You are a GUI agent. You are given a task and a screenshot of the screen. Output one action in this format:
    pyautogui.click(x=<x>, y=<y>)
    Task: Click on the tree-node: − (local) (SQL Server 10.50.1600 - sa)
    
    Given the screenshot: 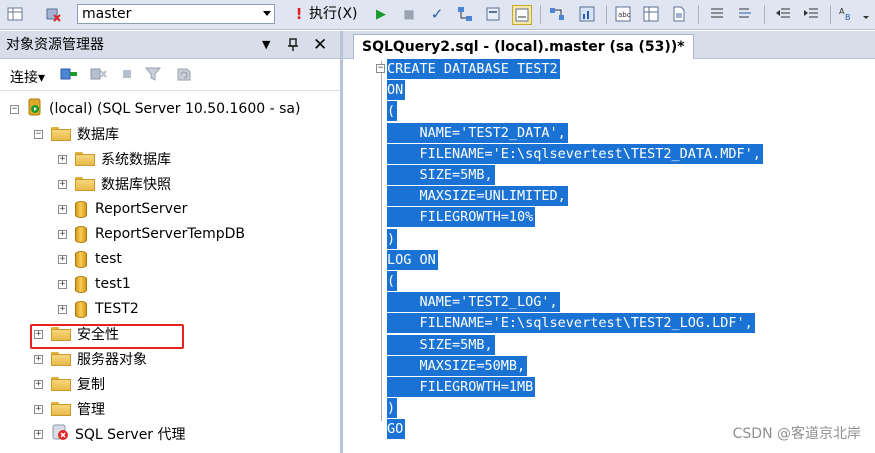 What is the action you would take?
    pyautogui.click(x=155, y=109)
    